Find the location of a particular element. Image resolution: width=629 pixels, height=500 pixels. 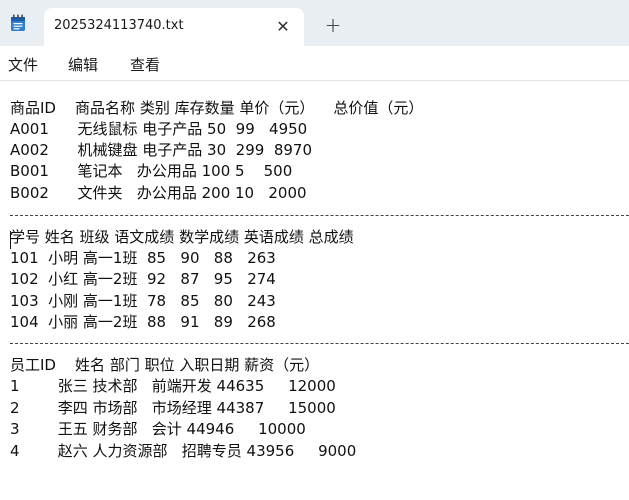

title-bar: 2025324113740.txt ✕ + is located at coordinates (314, 23).